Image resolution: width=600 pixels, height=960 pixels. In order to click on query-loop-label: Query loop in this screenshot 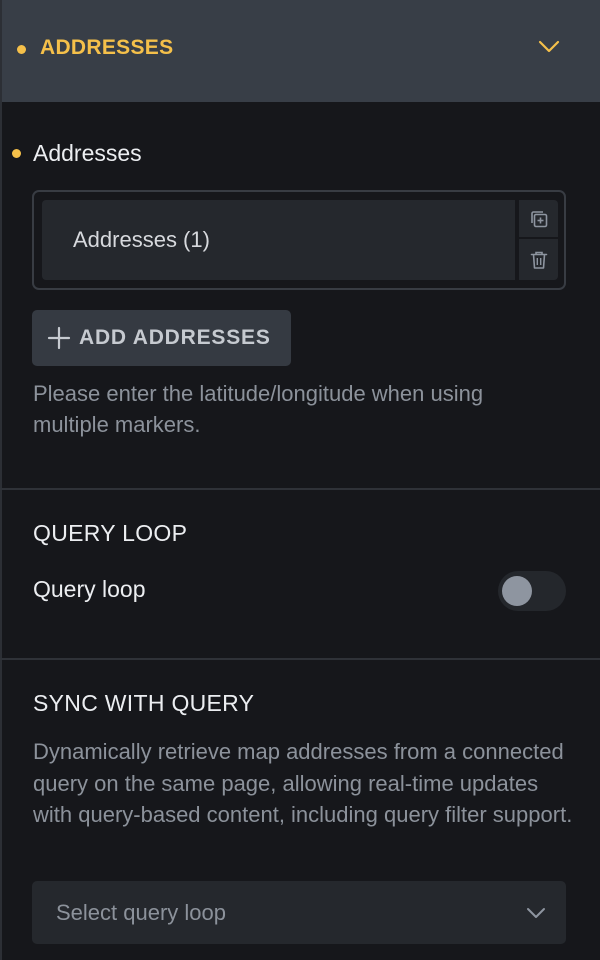, I will do `click(89, 589)`.